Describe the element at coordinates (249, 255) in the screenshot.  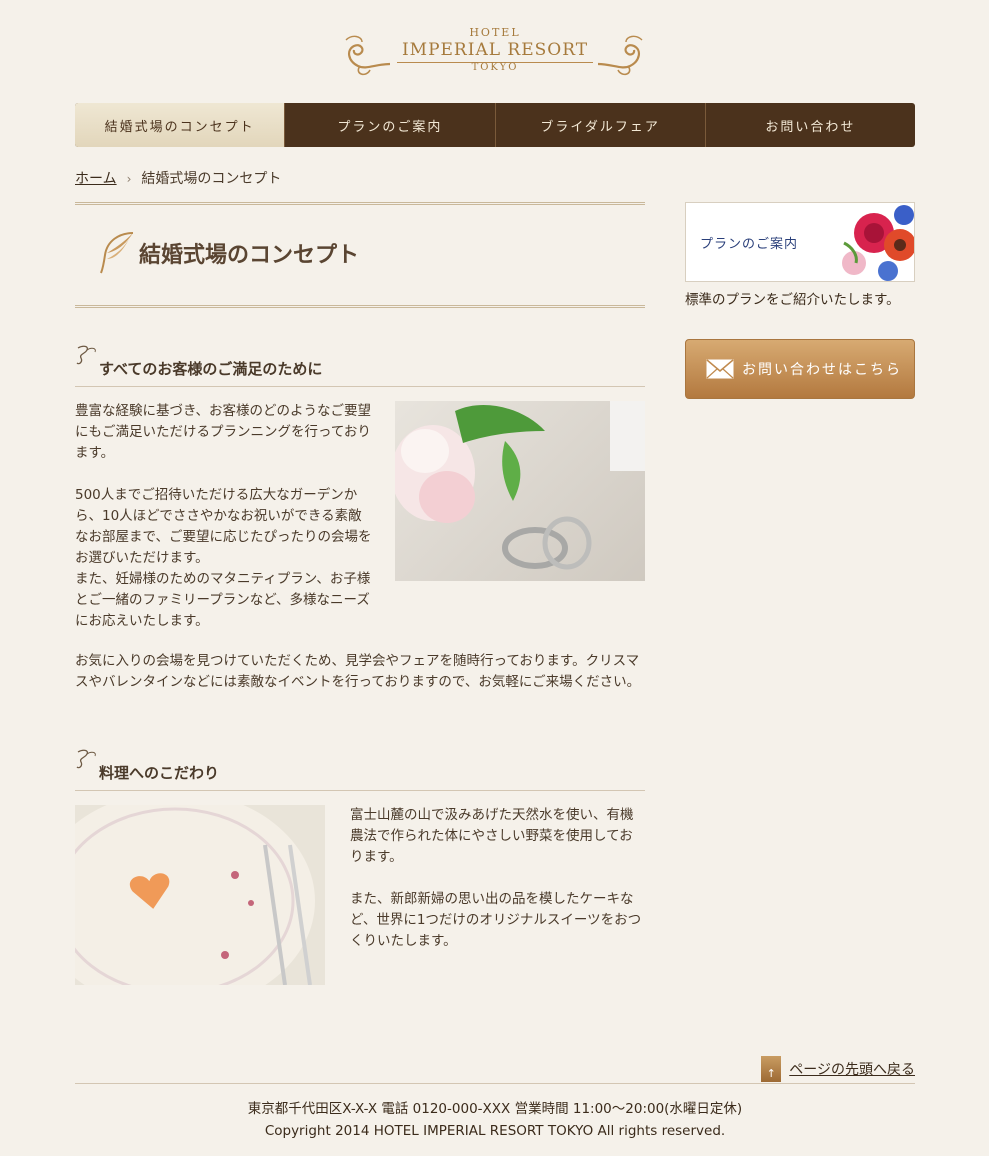
I see `page-title: 結婚式場のコンセプト` at that location.